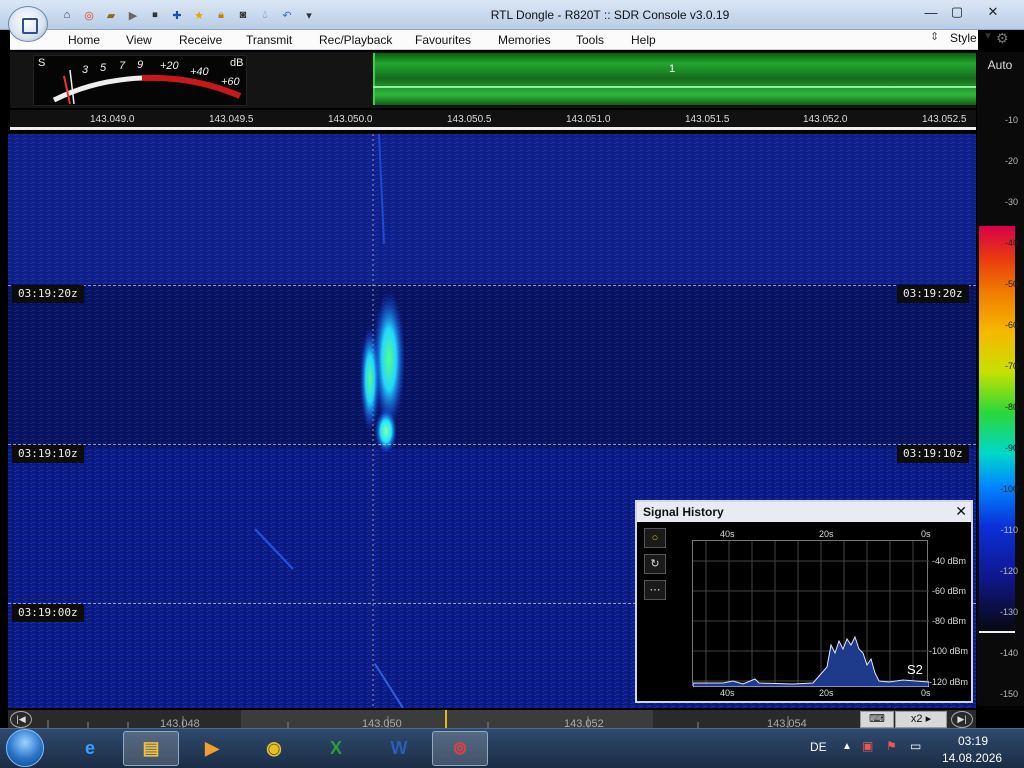 Image resolution: width=1024 pixels, height=768 pixels. What do you see at coordinates (48, 454) in the screenshot?
I see `time-label-left: 03:19:10z` at bounding box center [48, 454].